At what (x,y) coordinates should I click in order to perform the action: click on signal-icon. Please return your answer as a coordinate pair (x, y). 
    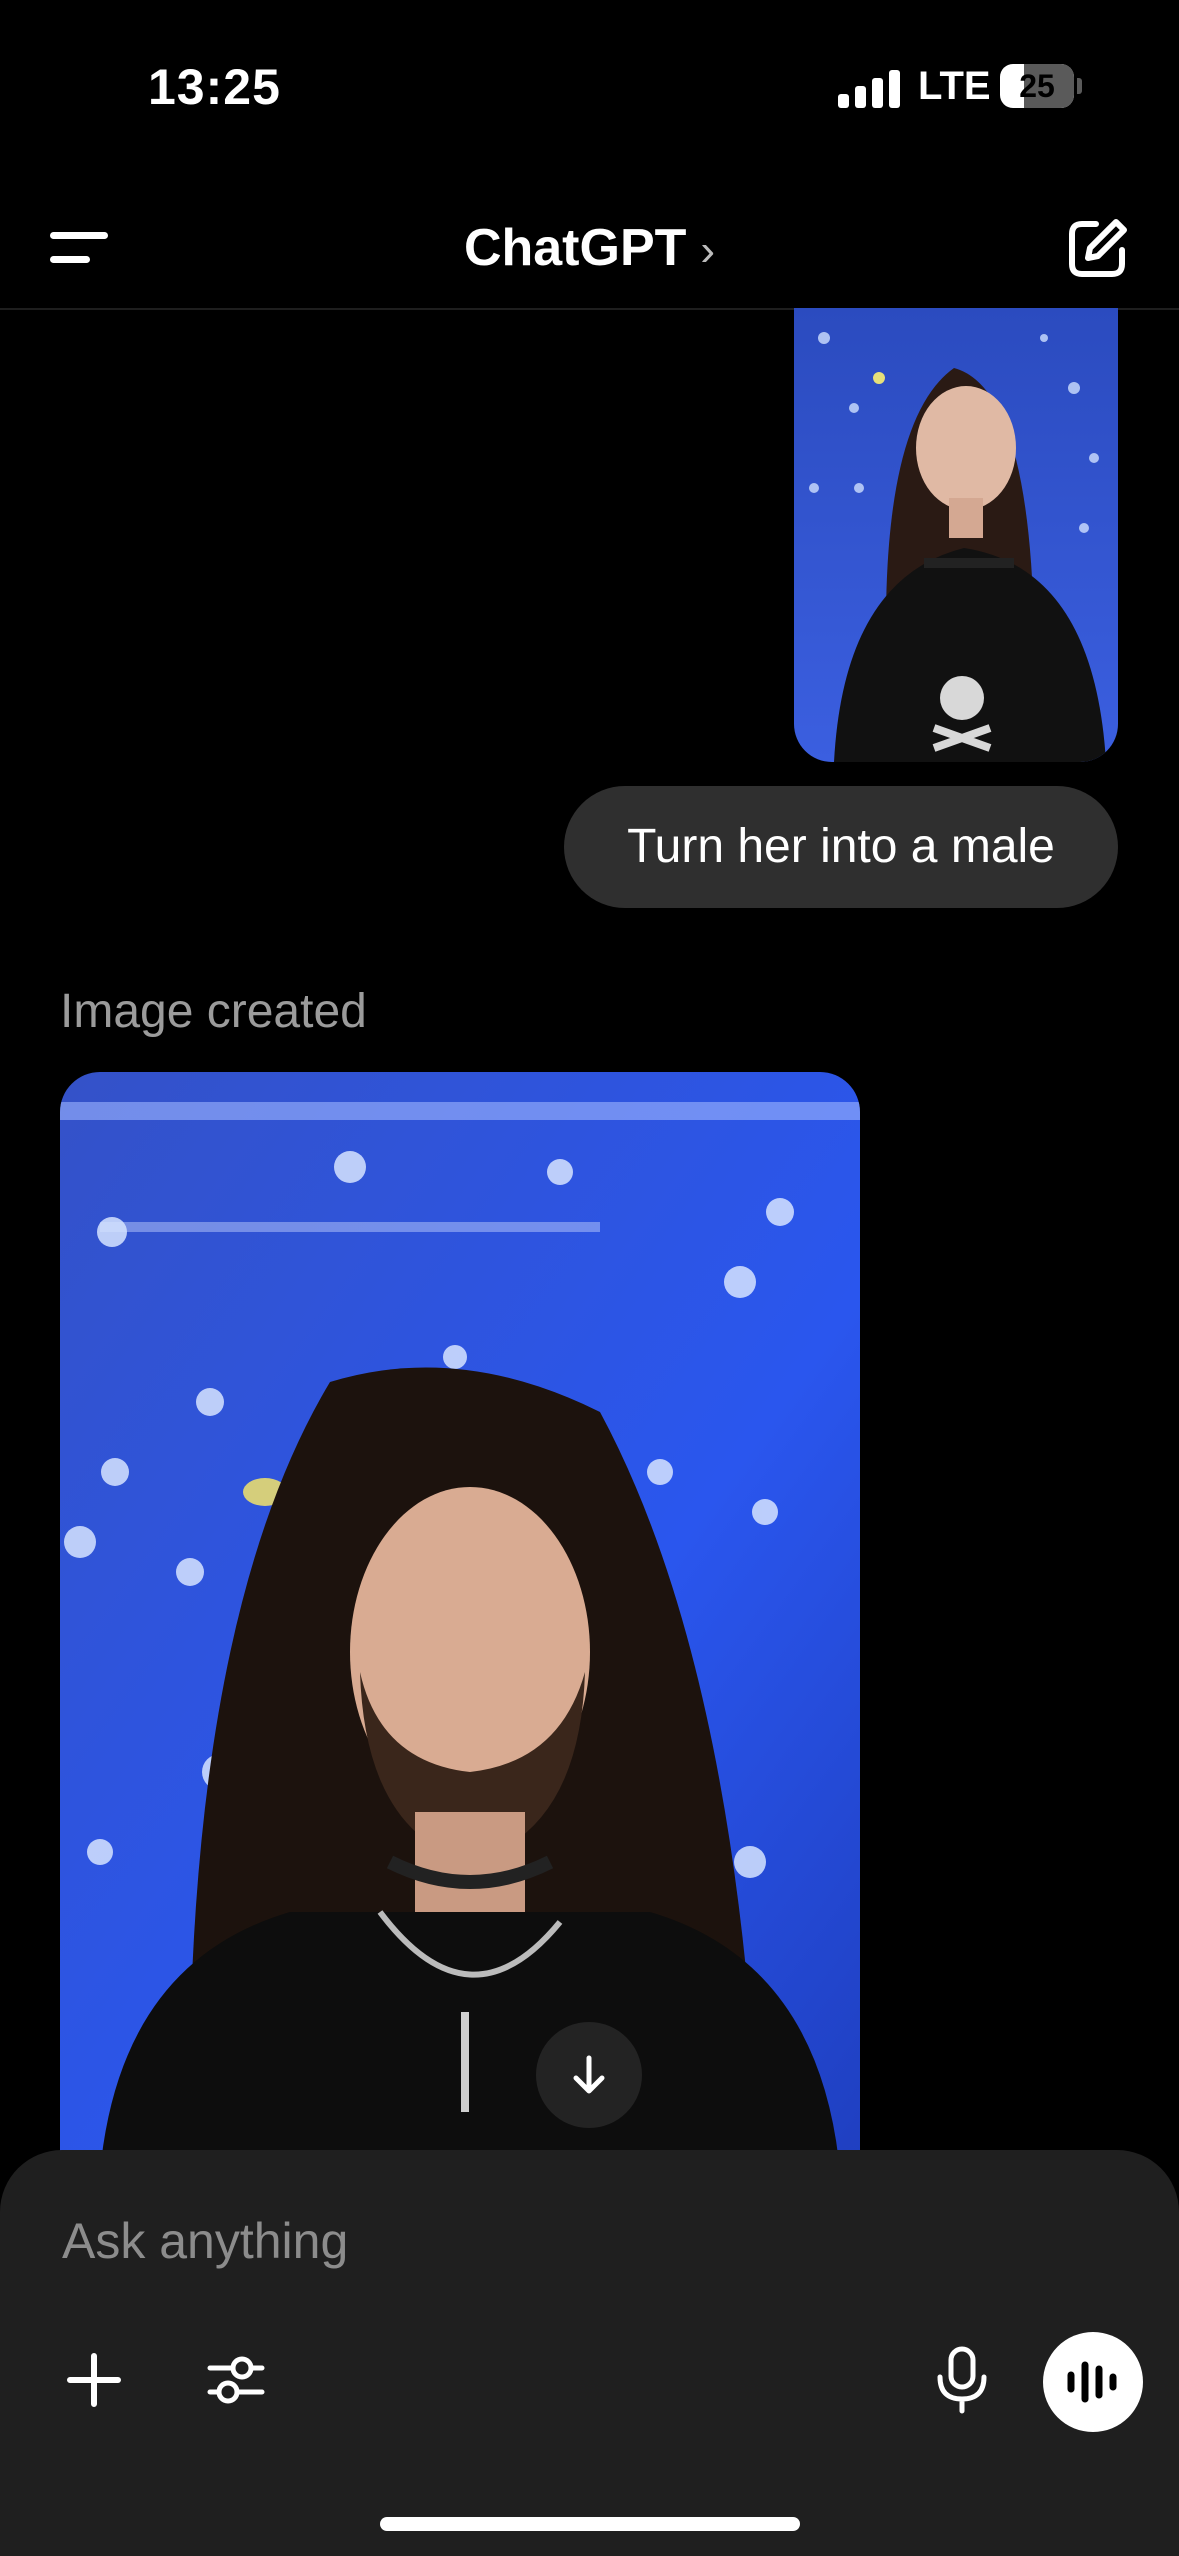
    Looking at the image, I should click on (869, 89).